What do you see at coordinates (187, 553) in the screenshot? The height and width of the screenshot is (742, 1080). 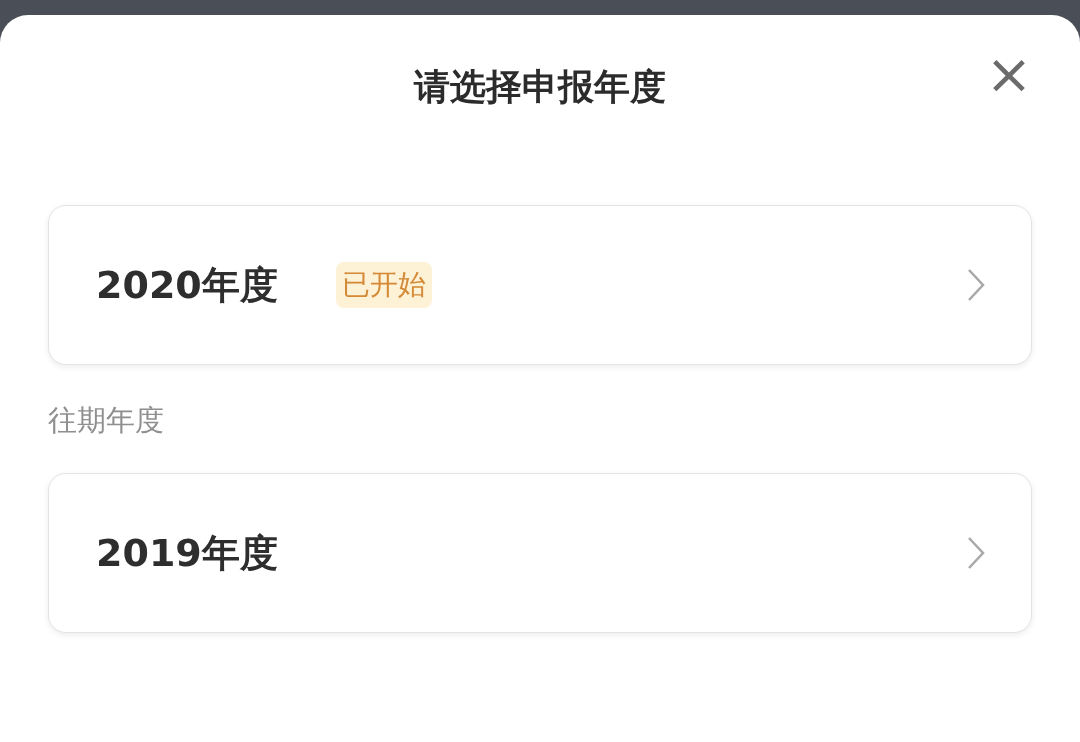 I see `year-label: 2019年度` at bounding box center [187, 553].